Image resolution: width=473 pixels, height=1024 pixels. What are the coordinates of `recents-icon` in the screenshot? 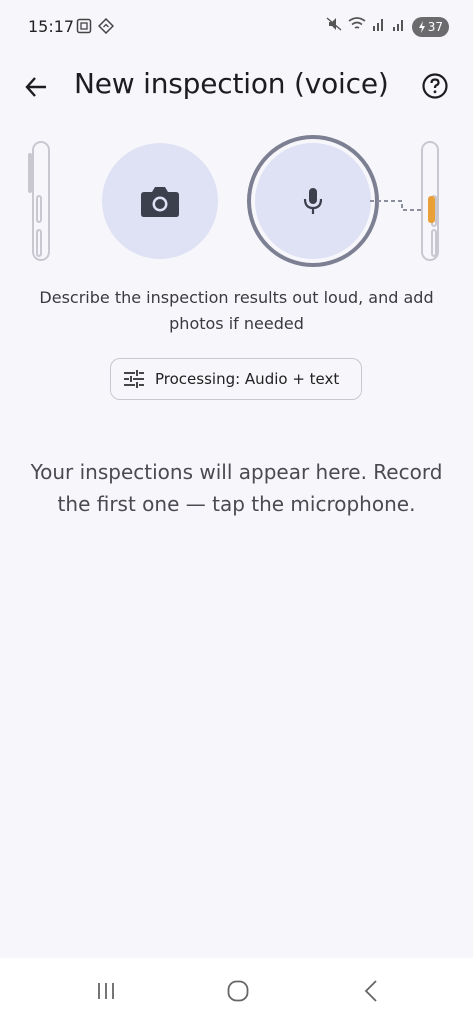 It's located at (106, 991).